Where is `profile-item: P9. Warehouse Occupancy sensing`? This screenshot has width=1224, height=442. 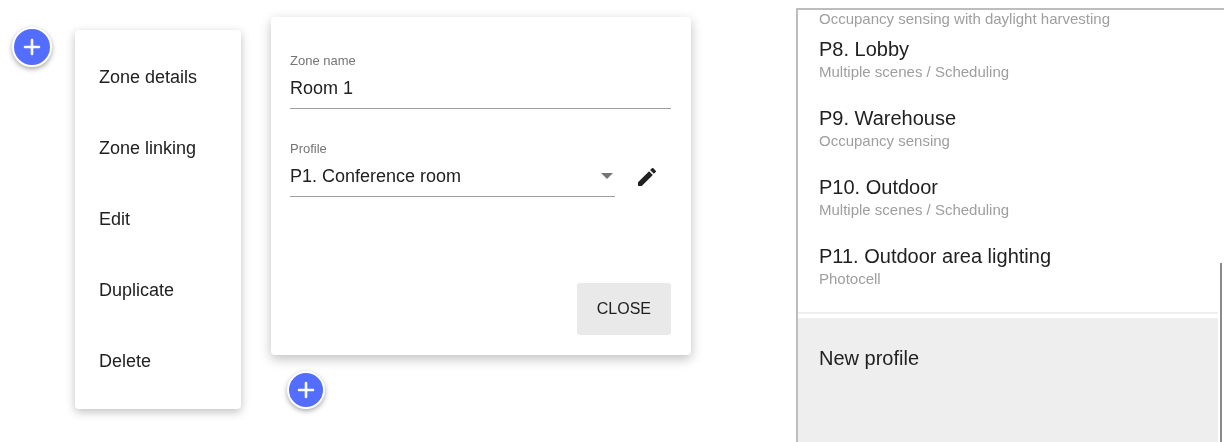
profile-item: P9. Warehouse Occupancy sensing is located at coordinates (1011, 125).